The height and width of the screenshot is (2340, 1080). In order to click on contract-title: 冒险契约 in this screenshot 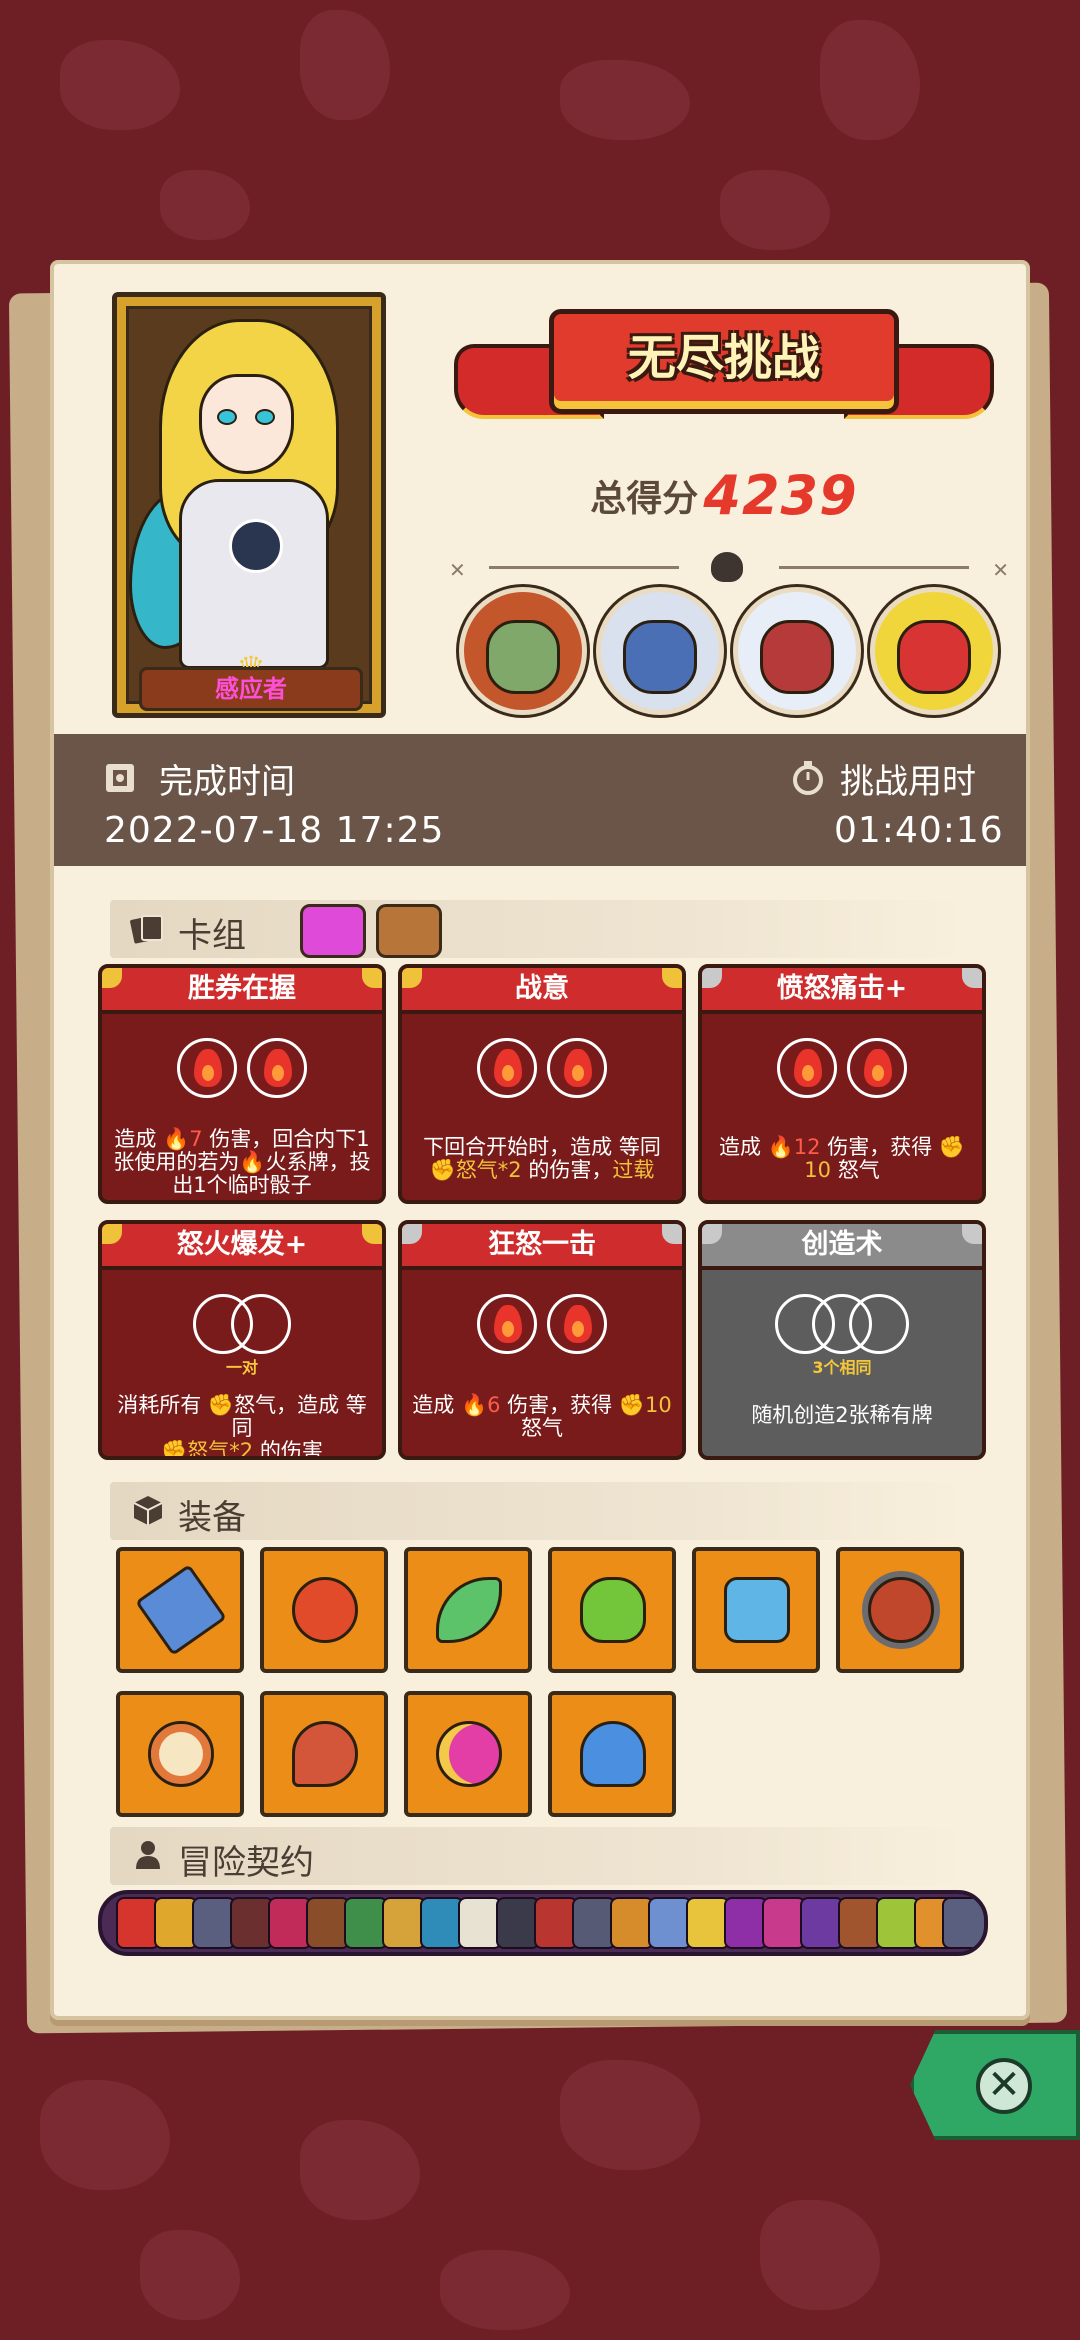, I will do `click(246, 1863)`.